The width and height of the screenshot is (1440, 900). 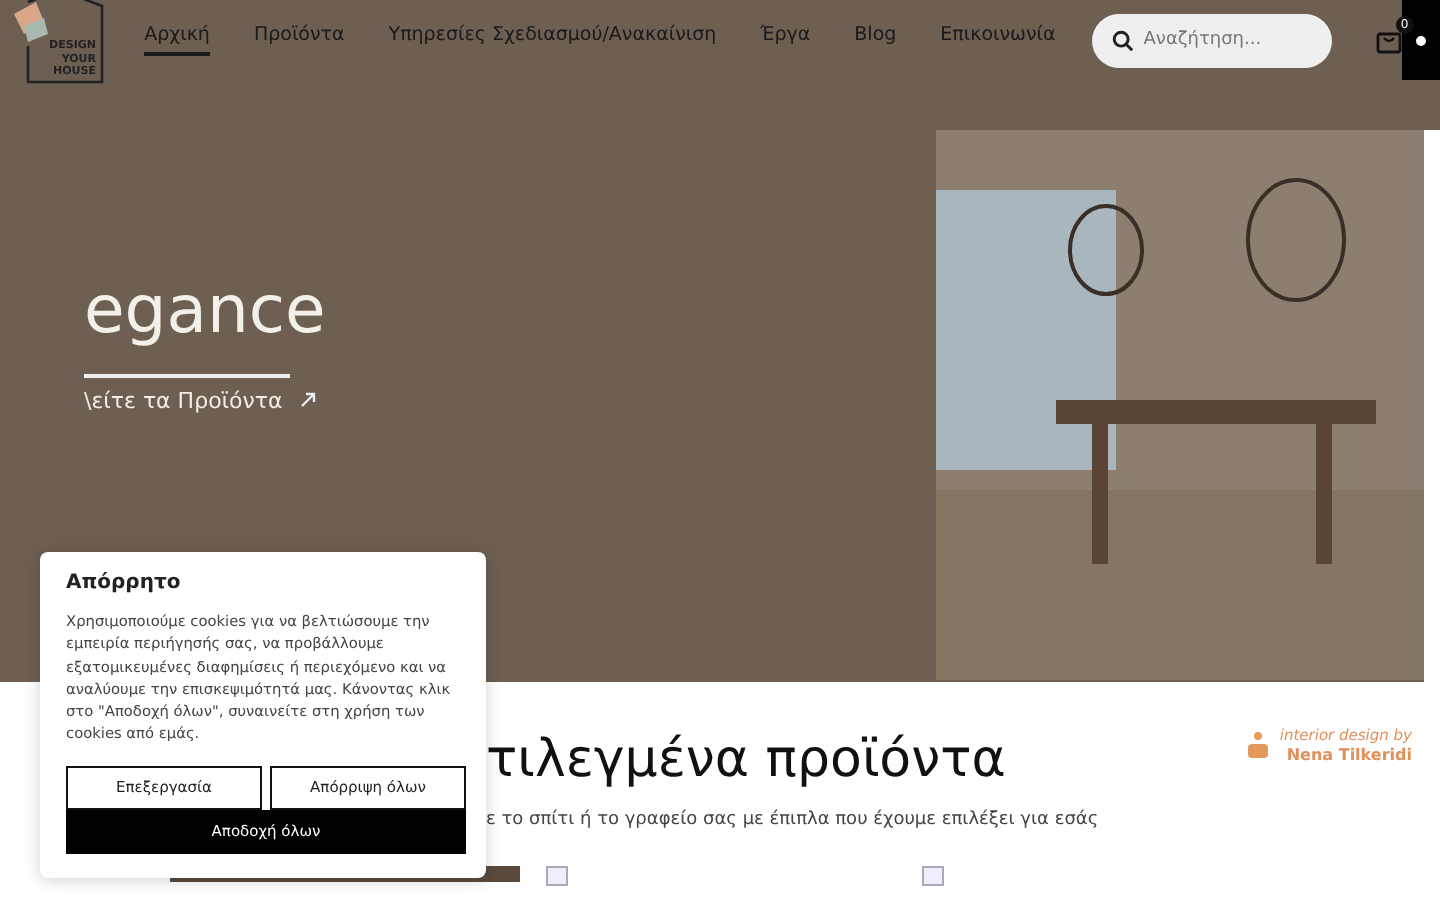 I want to click on menu-toggle, so click(x=1420, y=40).